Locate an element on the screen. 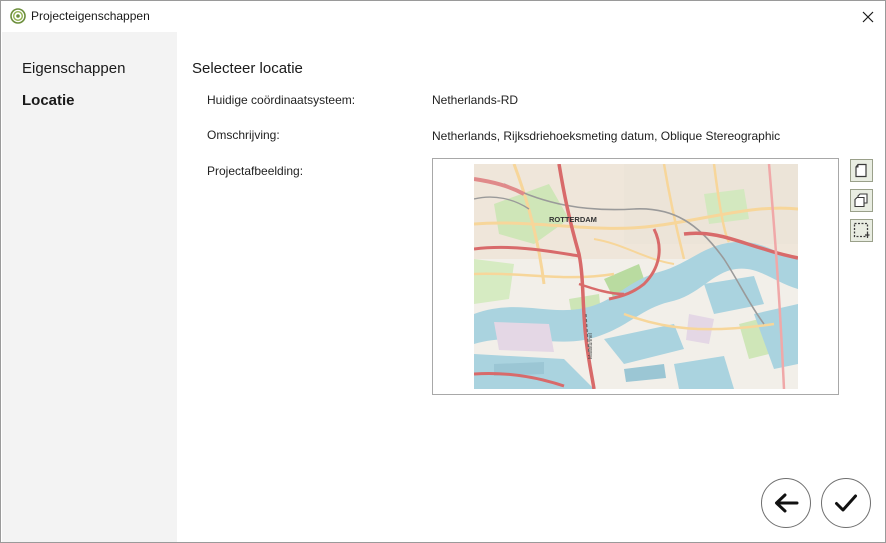 This screenshot has width=886, height=543. map-road-label: Maastunnel is located at coordinates (591, 346).